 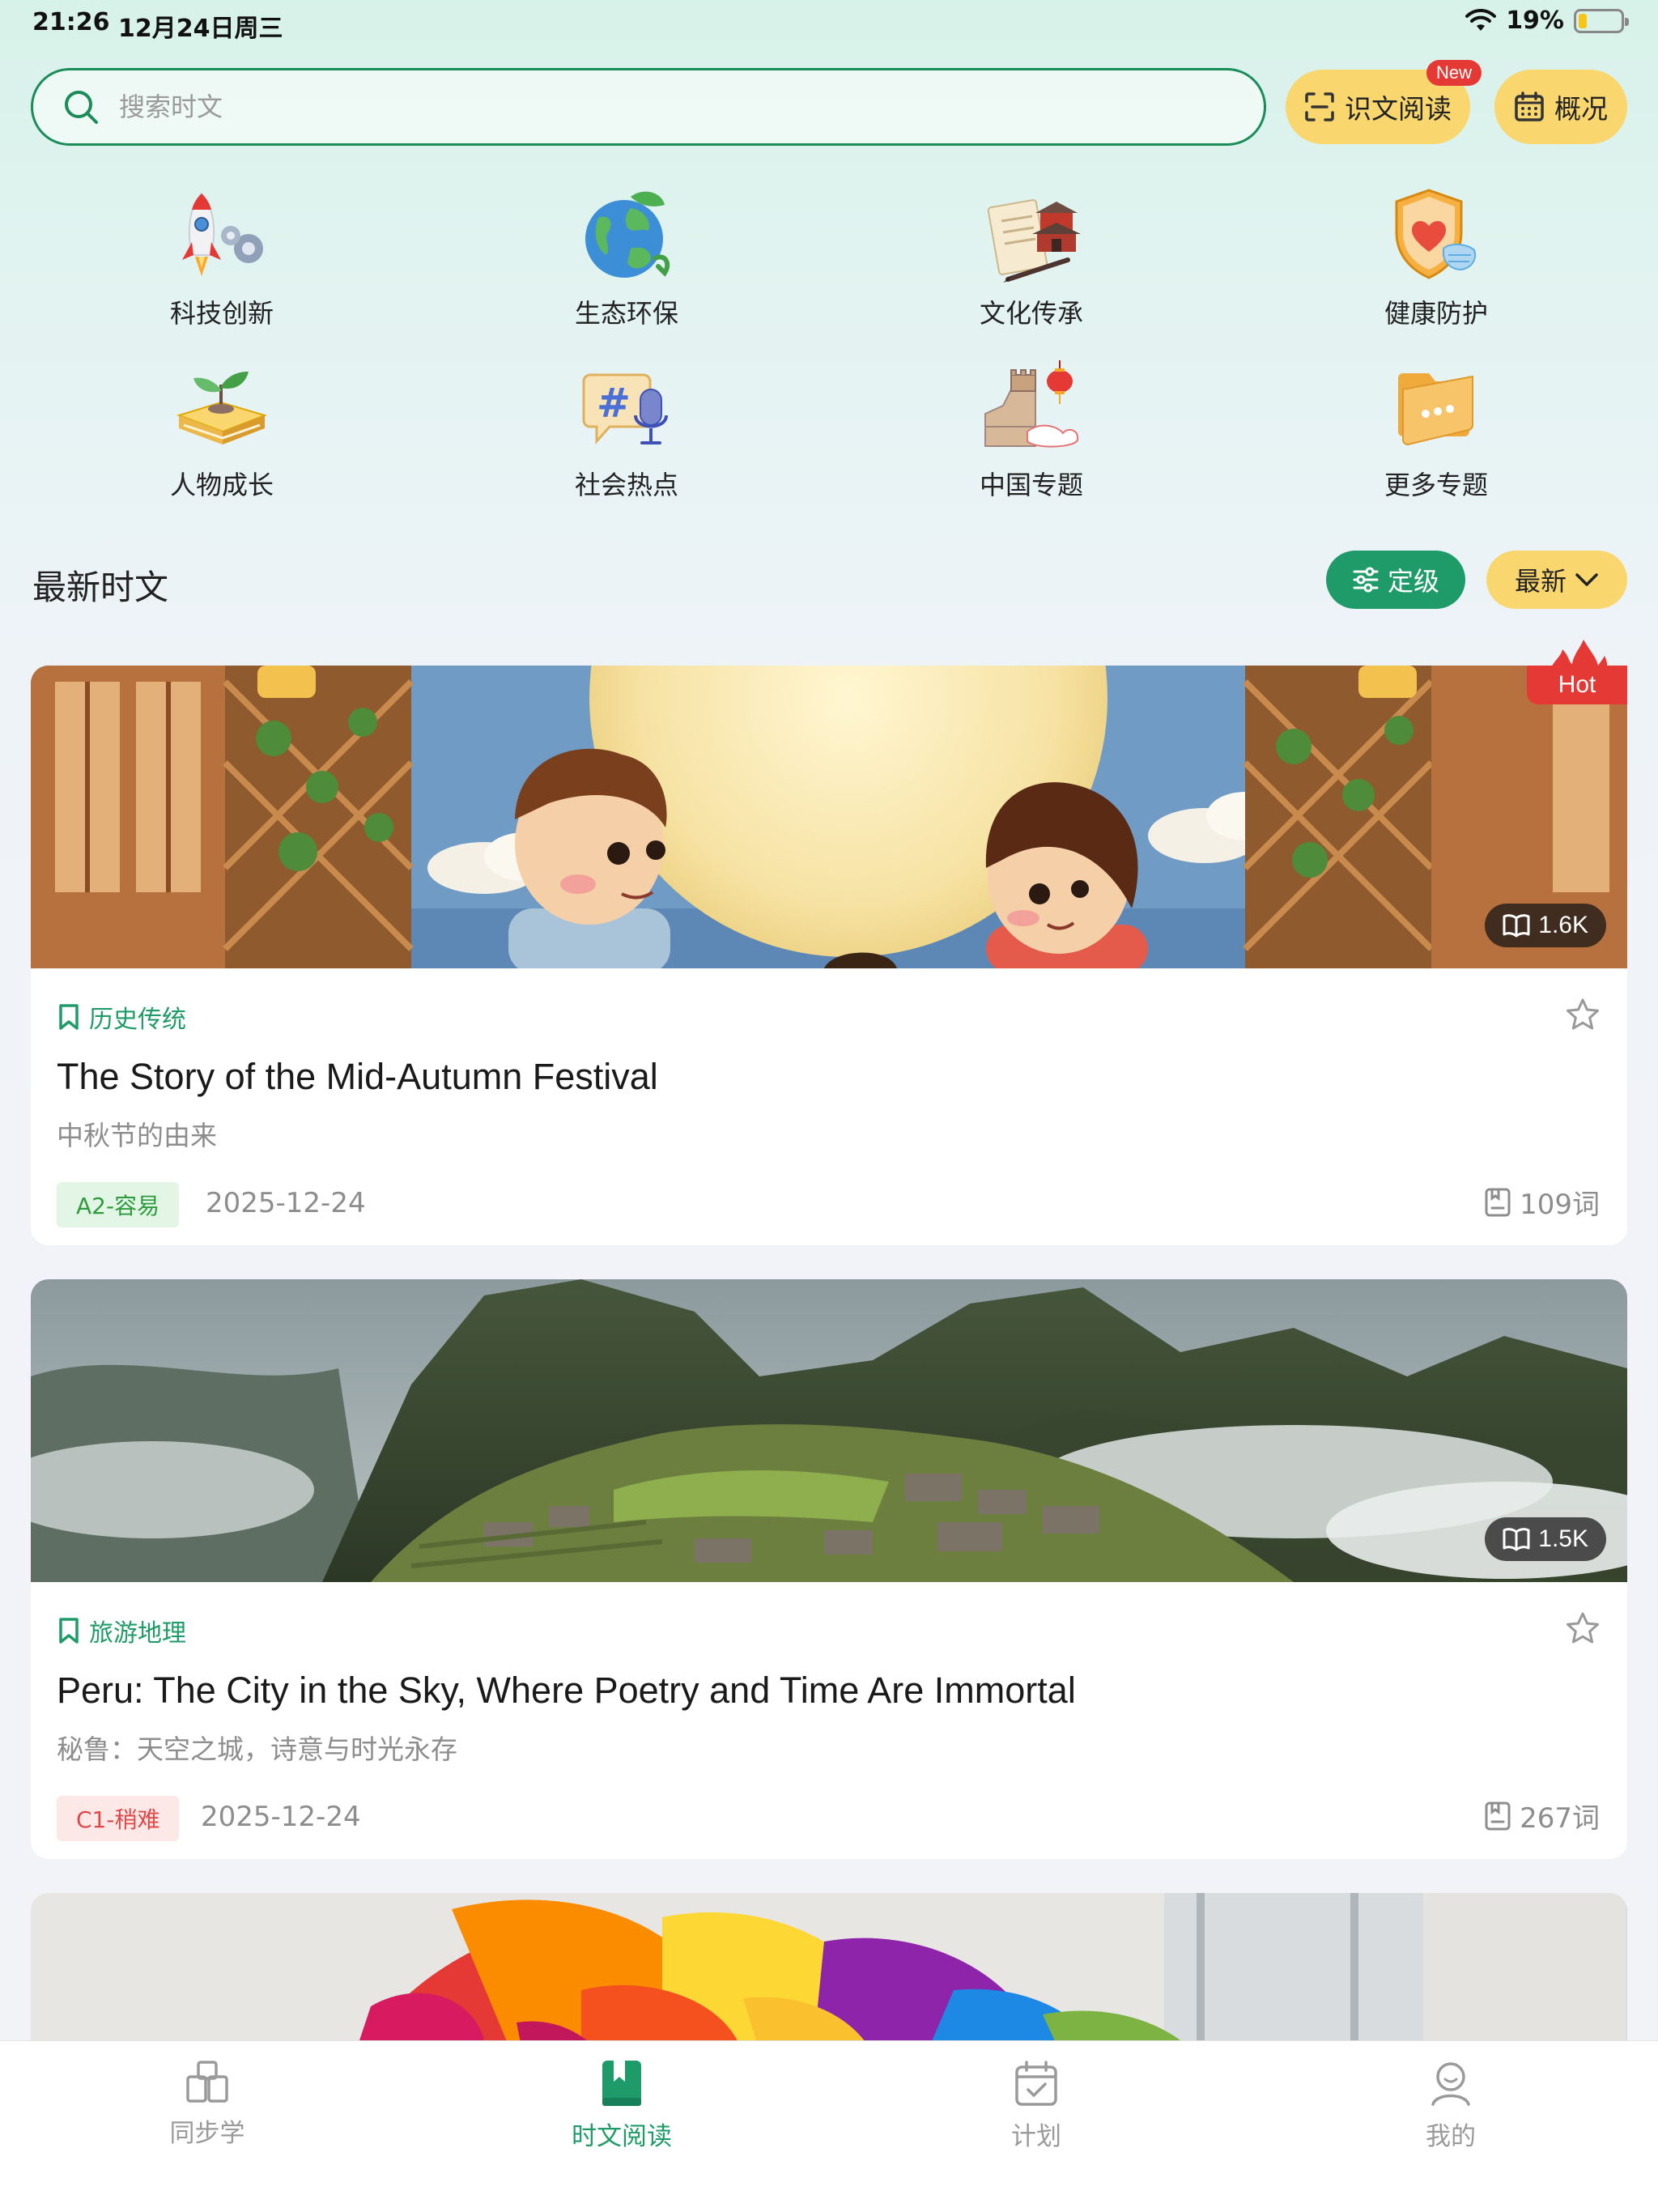 I want to click on category-tech-innovation: 科技创新, so click(x=222, y=257).